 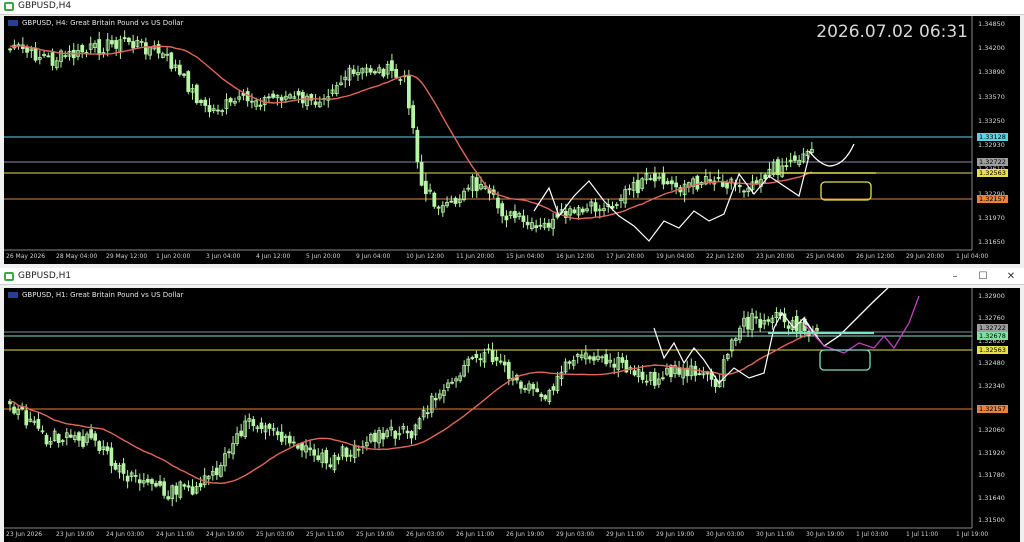 What do you see at coordinates (825, 256) in the screenshot?
I see `time-tick-label: 25 Jun 04:00` at bounding box center [825, 256].